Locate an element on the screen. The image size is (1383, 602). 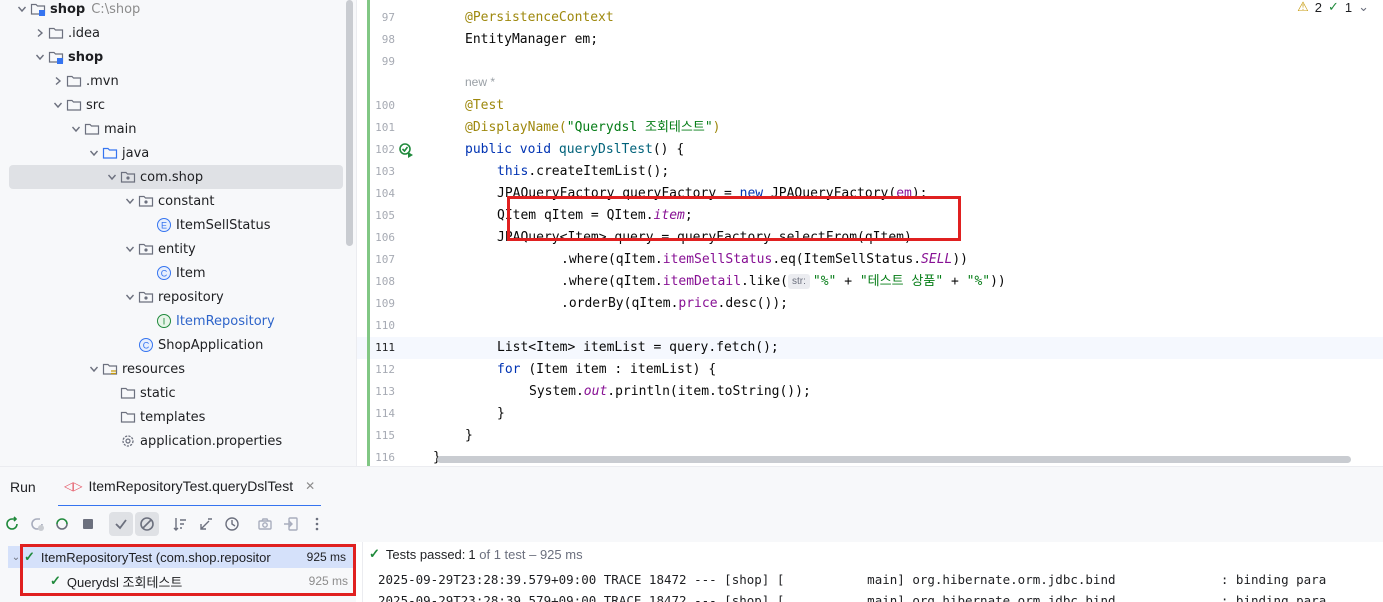
check-icon: ✓ is located at coordinates (1333, 7).